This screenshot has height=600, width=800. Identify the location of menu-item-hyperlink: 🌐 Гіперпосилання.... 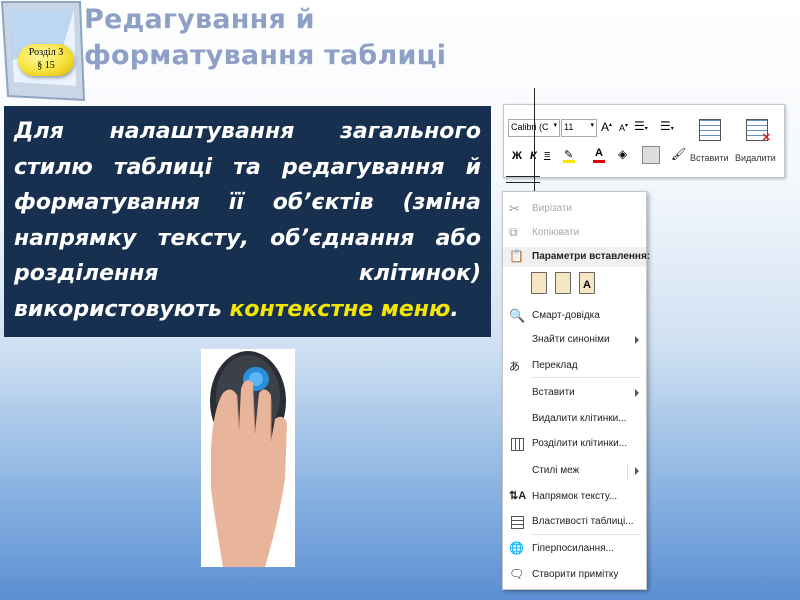
(574, 549).